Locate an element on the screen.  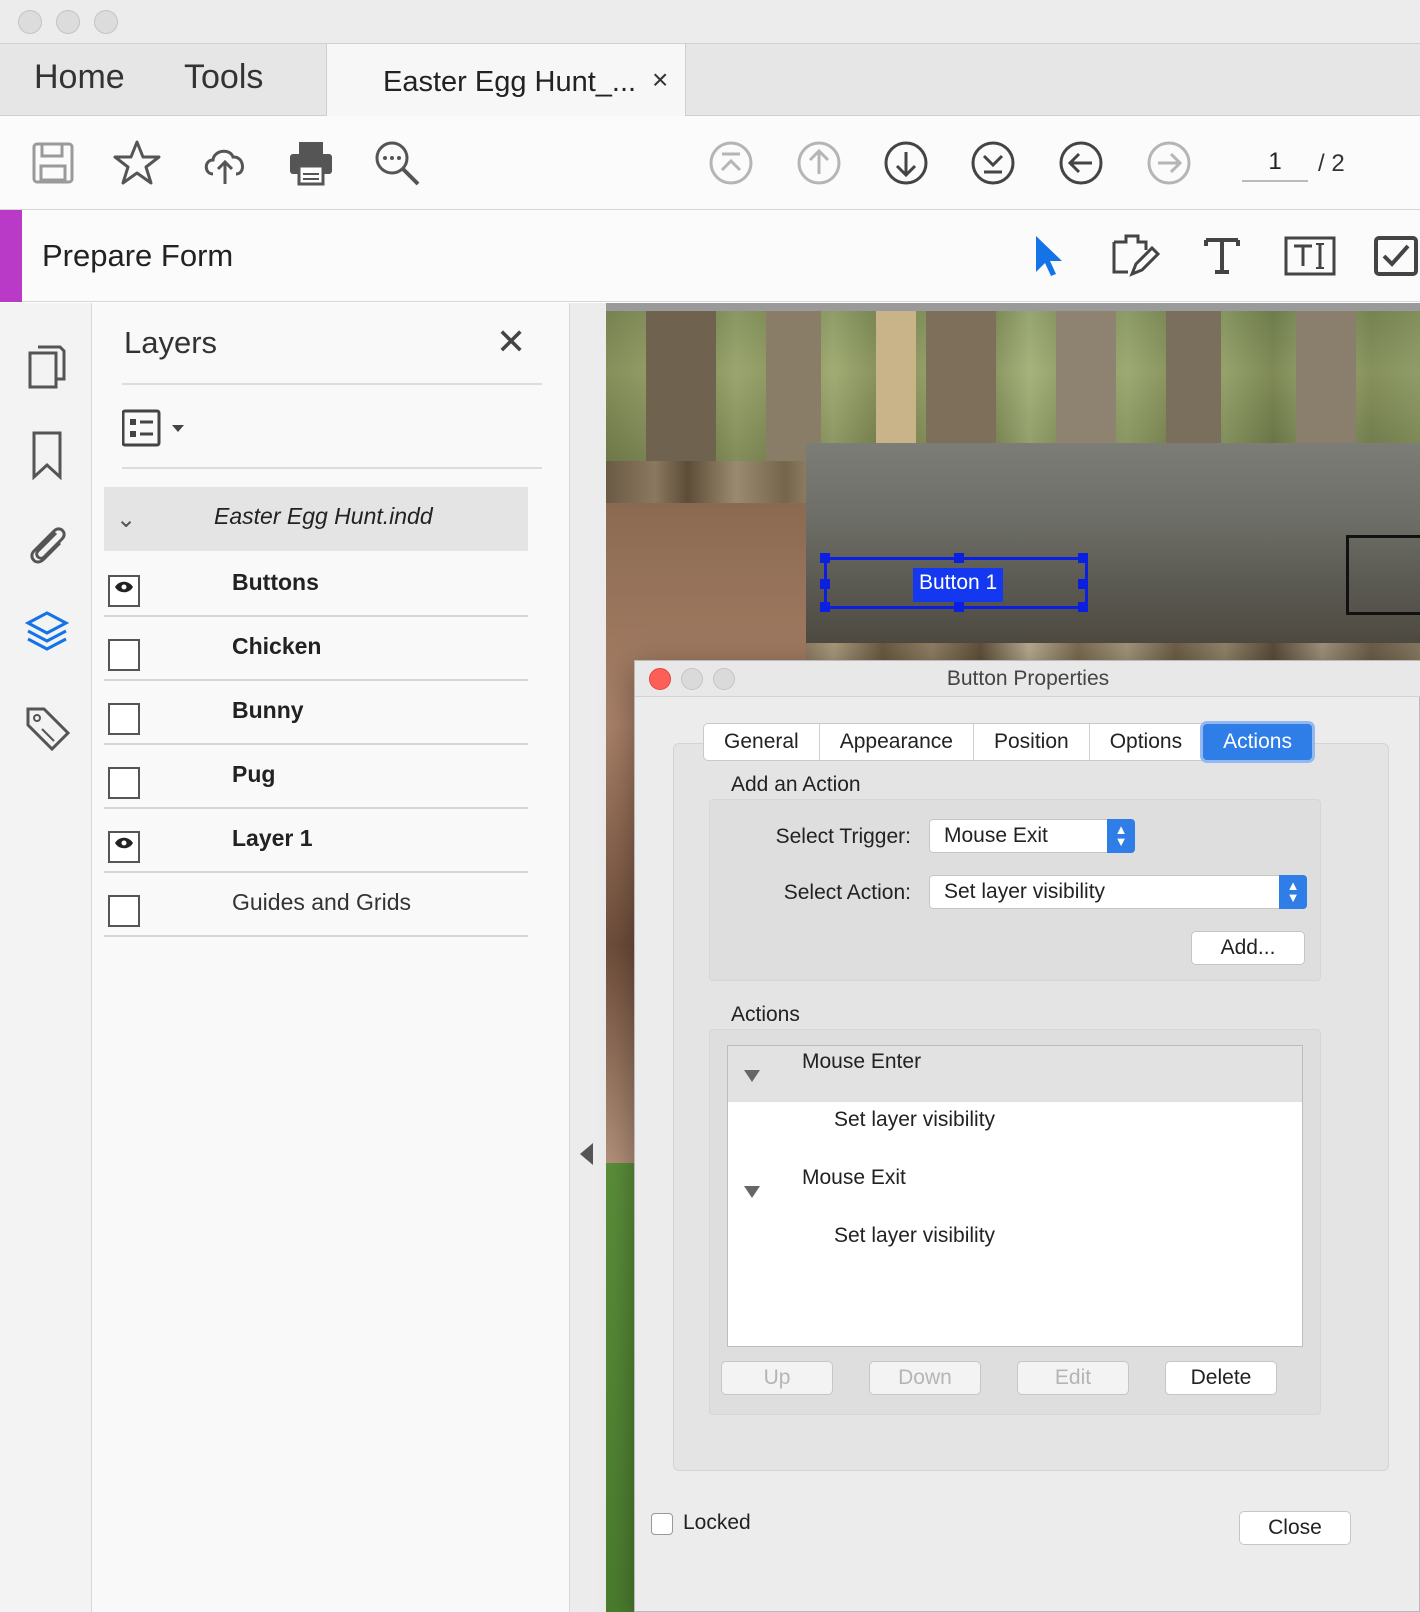
first-page-icon is located at coordinates (731, 163).